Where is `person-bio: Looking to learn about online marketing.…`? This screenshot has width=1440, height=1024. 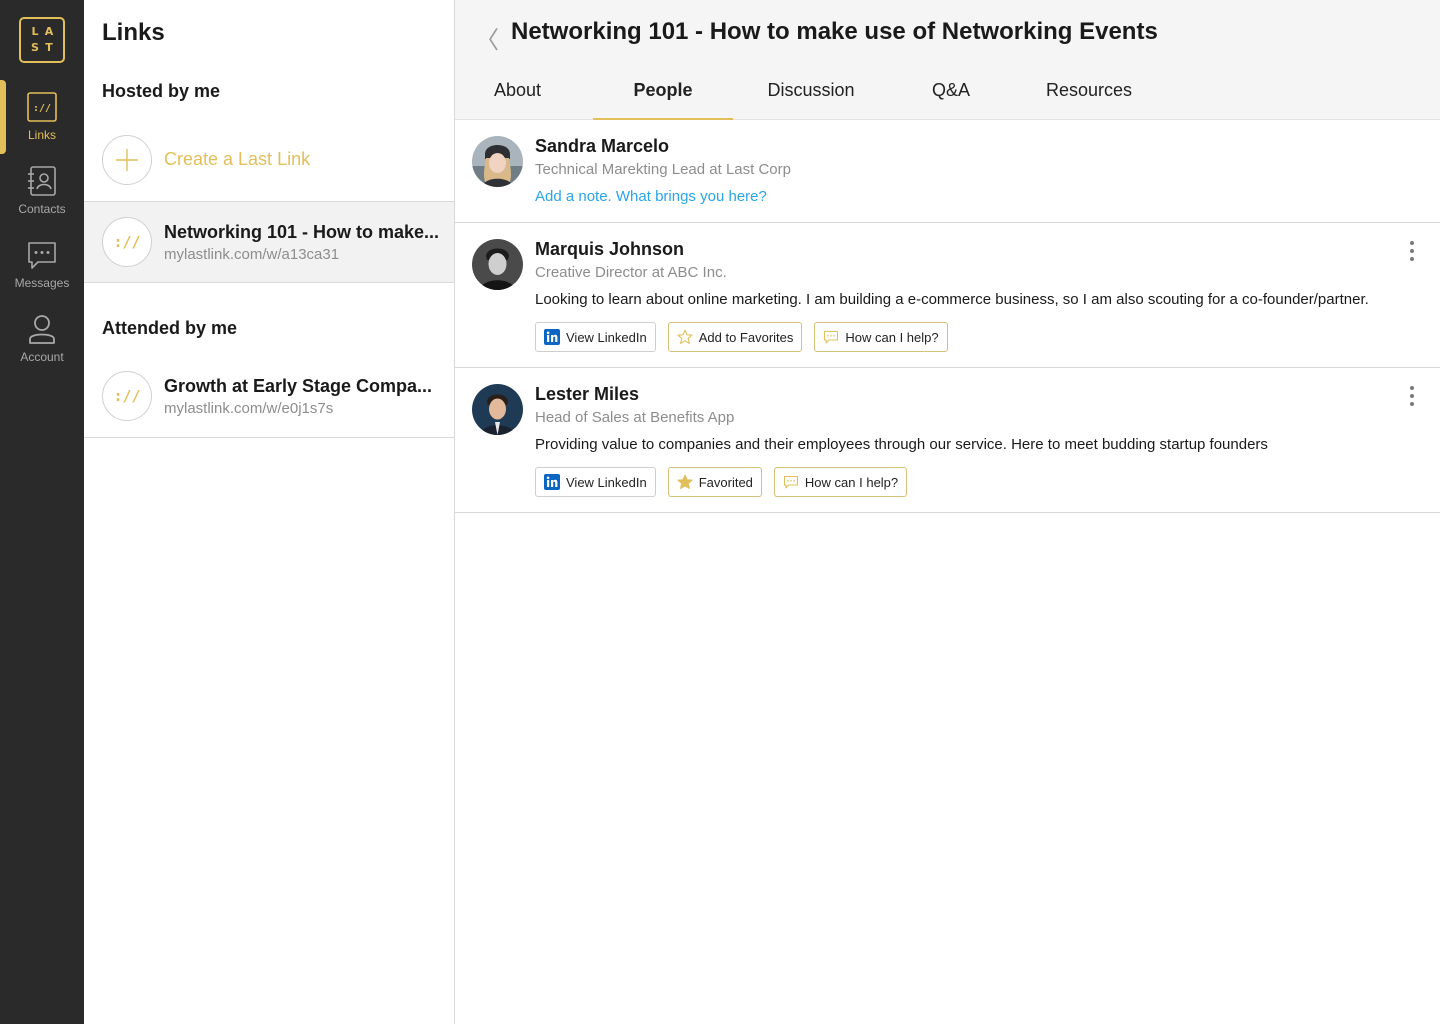 person-bio: Looking to learn about online marketing.… is located at coordinates (952, 299).